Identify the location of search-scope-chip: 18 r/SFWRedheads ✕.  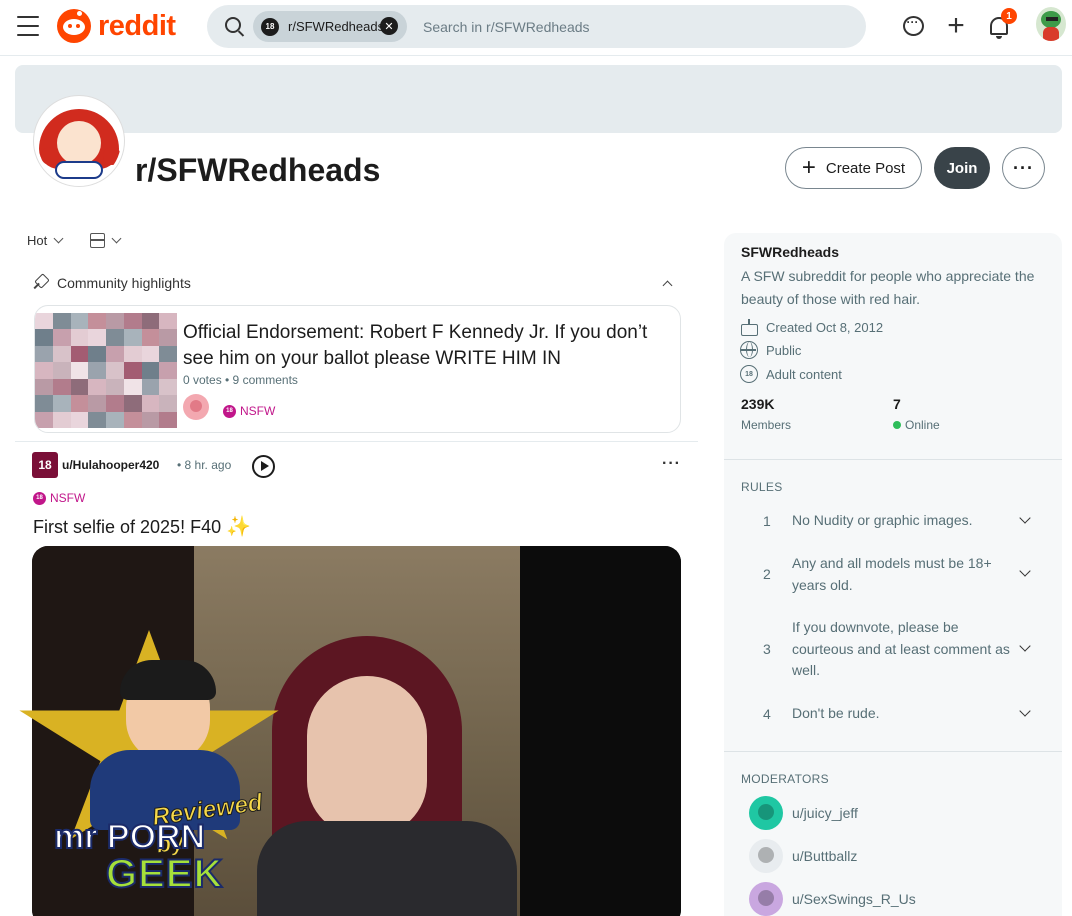
(330, 26).